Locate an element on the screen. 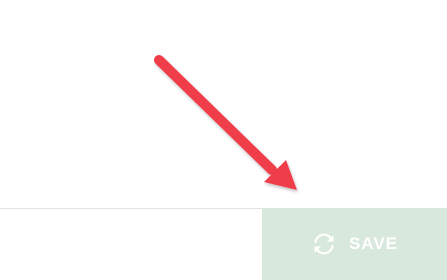  sync-icon is located at coordinates (324, 244).